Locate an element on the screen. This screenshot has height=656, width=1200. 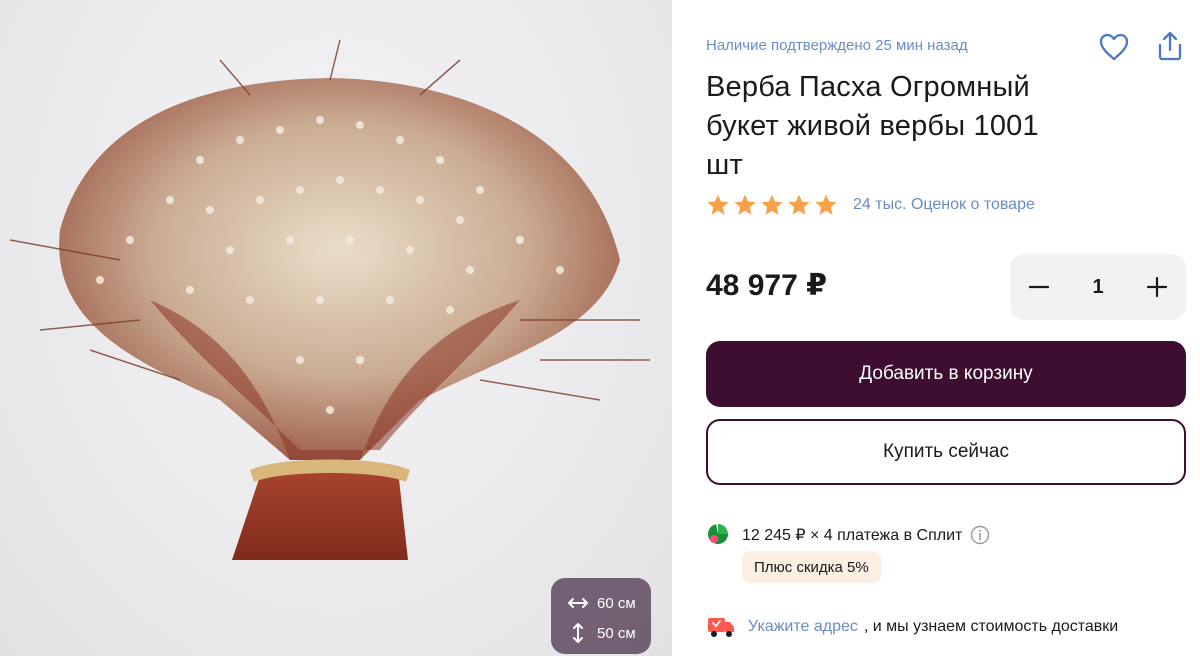
horizontal-arrows-icon is located at coordinates (578, 603).